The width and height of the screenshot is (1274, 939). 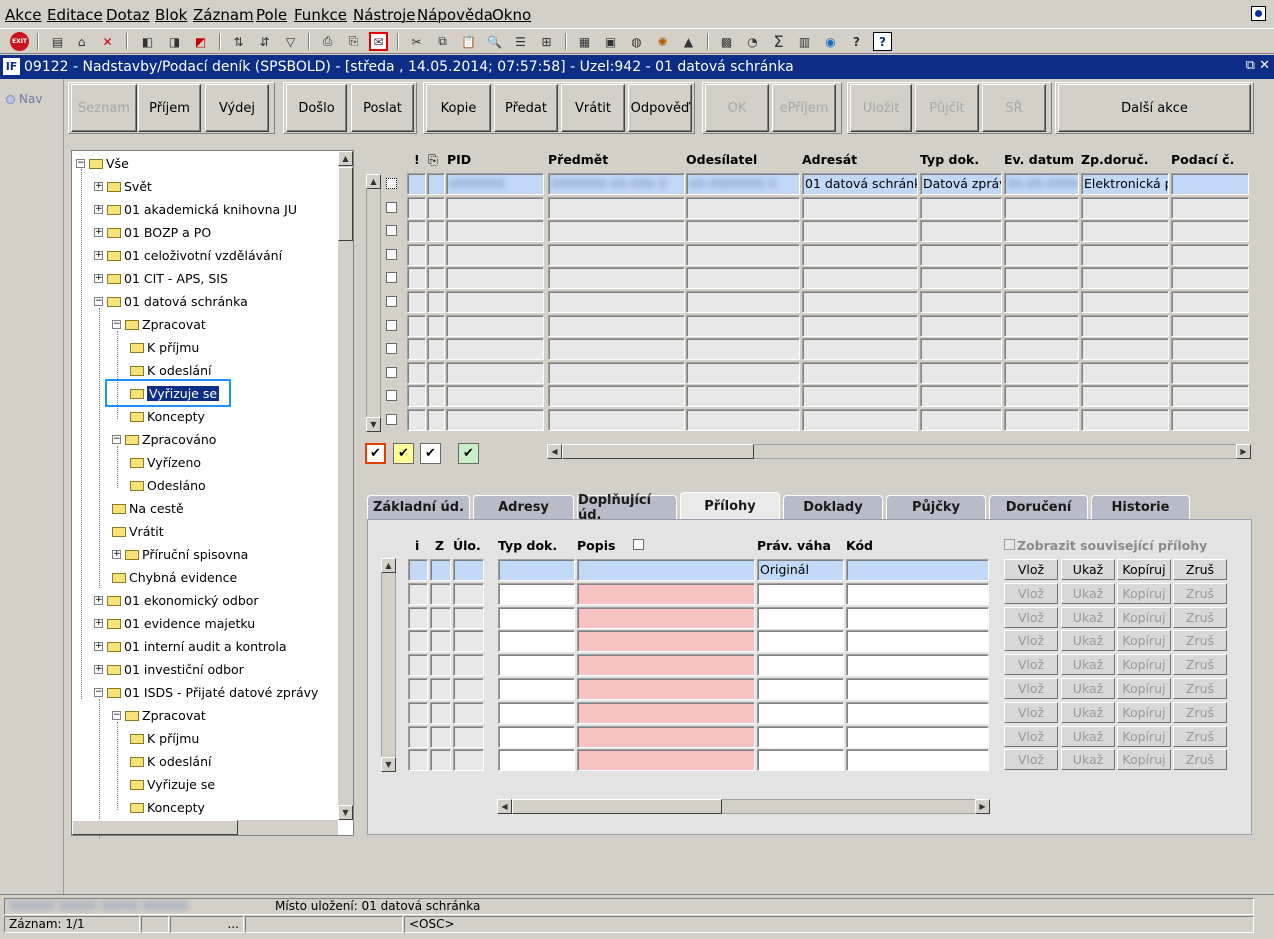 I want to click on att-cell-kod, so click(x=917, y=712).